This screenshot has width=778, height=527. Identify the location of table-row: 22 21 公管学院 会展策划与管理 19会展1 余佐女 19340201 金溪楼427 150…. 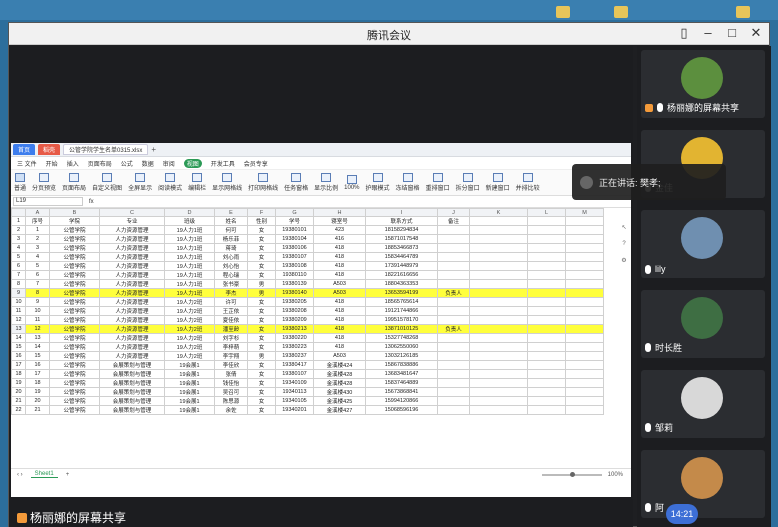
(307, 410).